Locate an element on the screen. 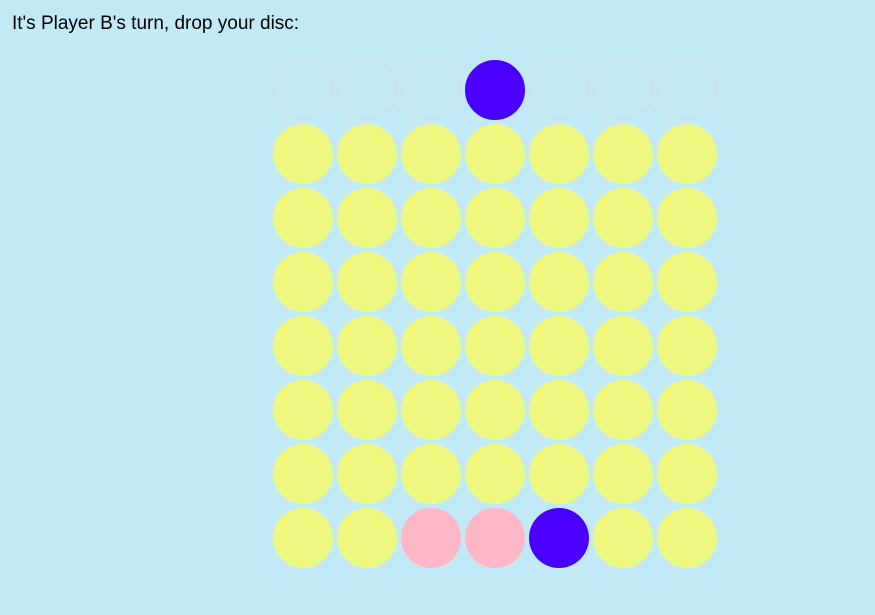 The height and width of the screenshot is (615, 875). player-b-disc is located at coordinates (559, 538).